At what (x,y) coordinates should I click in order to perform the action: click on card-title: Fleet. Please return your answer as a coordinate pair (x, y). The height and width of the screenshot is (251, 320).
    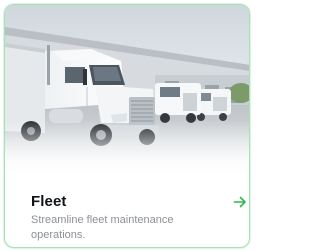
    Looking at the image, I should click on (49, 201).